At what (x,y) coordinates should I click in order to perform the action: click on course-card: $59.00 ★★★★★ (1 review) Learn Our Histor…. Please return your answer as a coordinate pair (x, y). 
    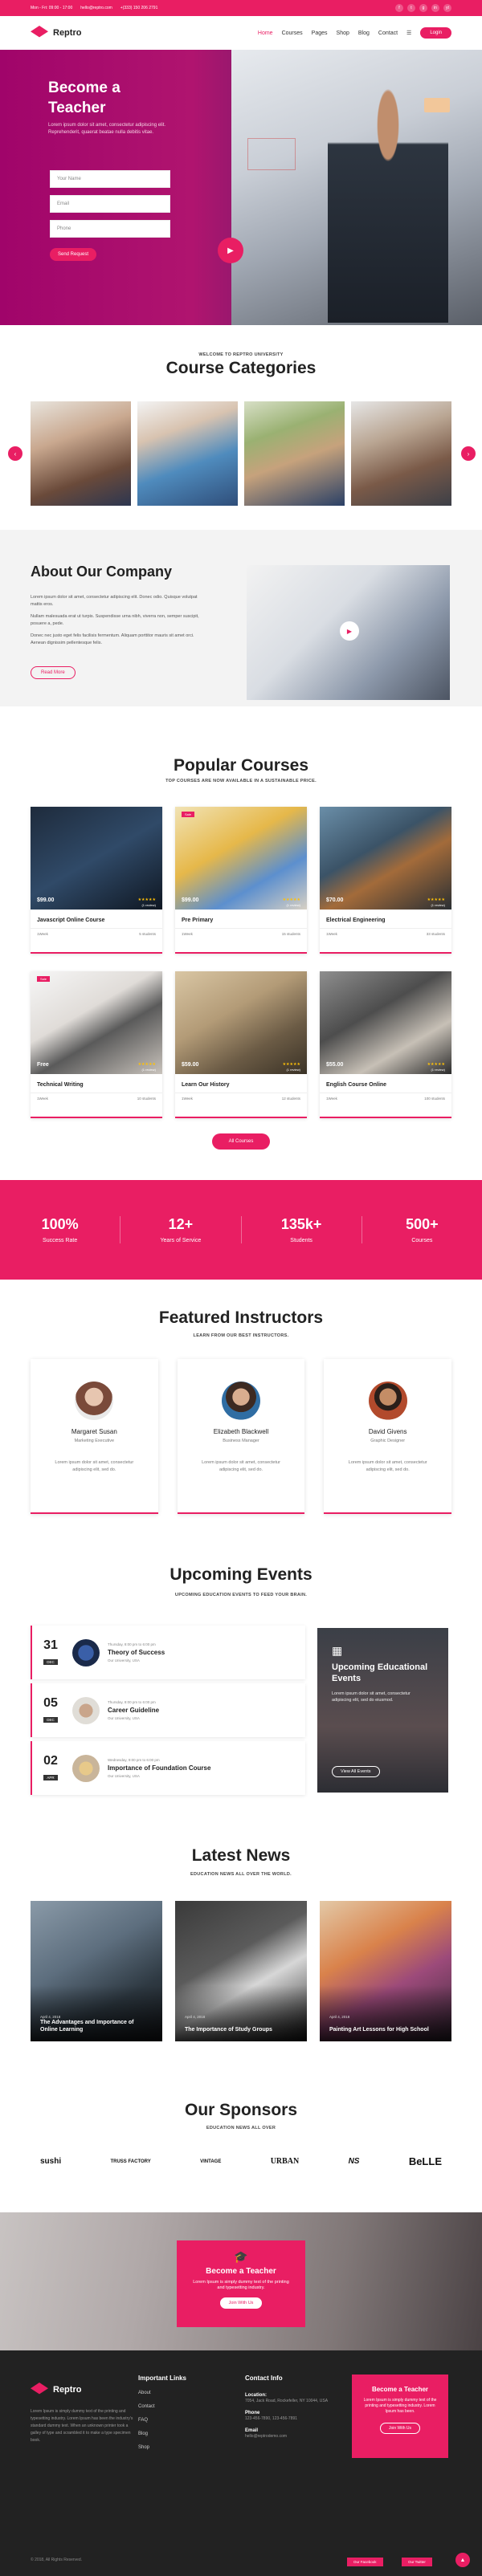
    Looking at the image, I should click on (241, 1044).